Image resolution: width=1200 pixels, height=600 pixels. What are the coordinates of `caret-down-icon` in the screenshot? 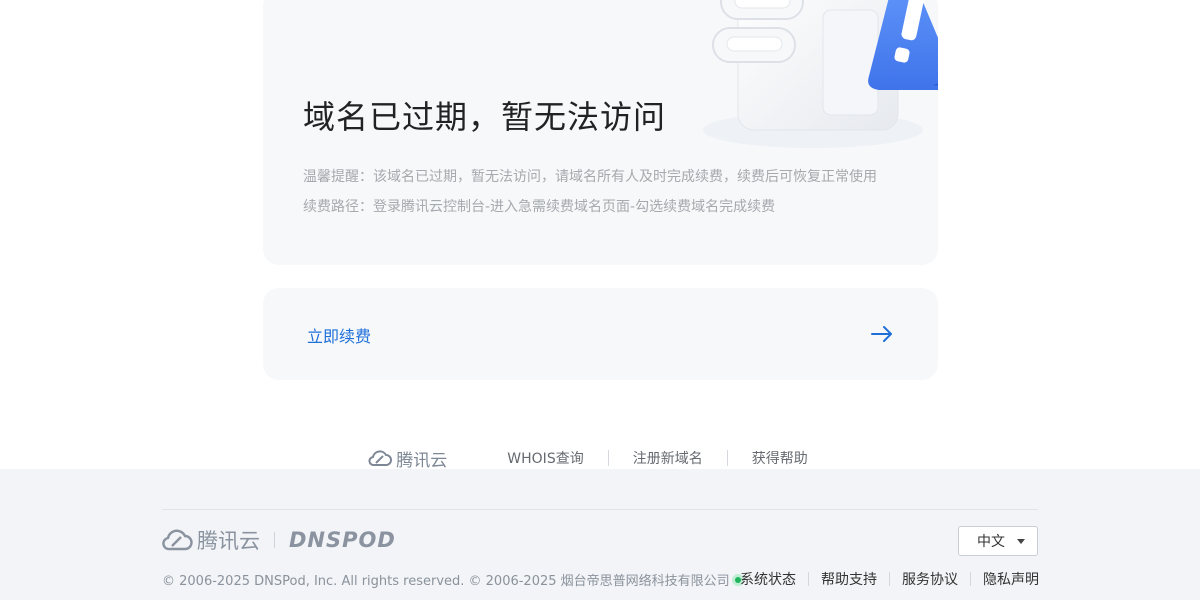 It's located at (1021, 541).